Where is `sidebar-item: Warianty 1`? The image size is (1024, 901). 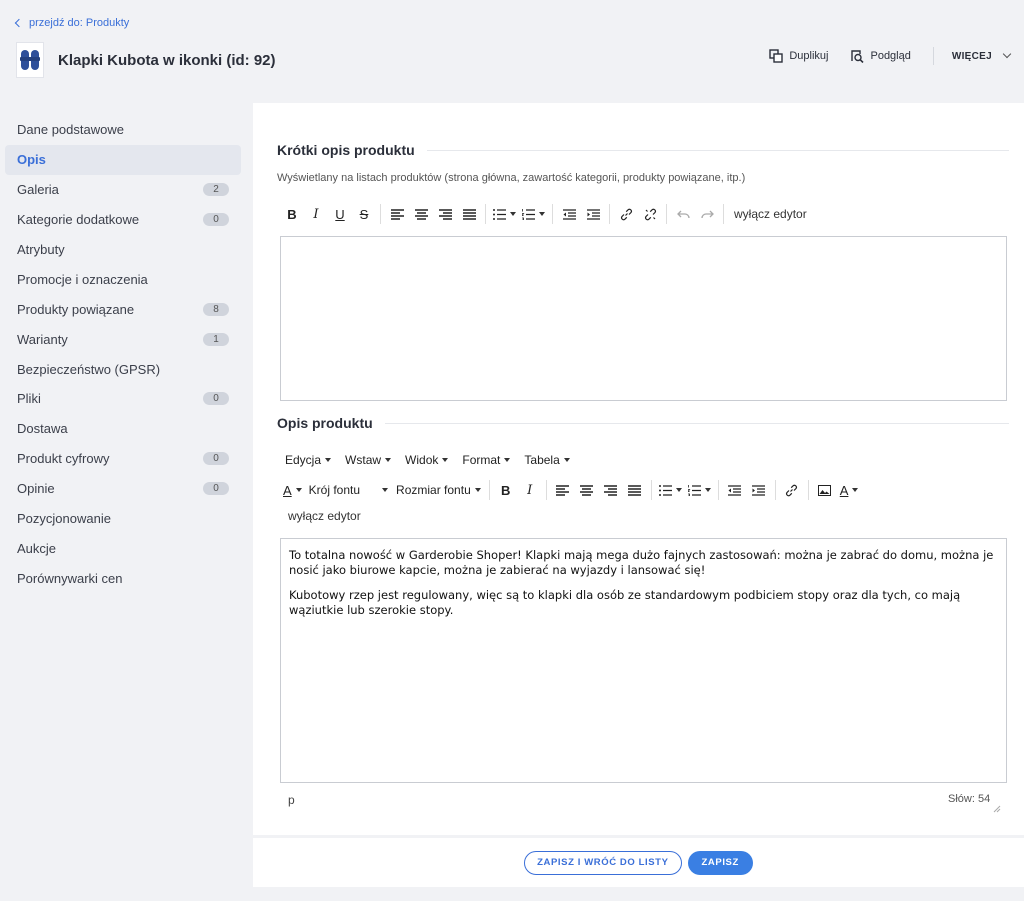 sidebar-item: Warianty 1 is located at coordinates (123, 339).